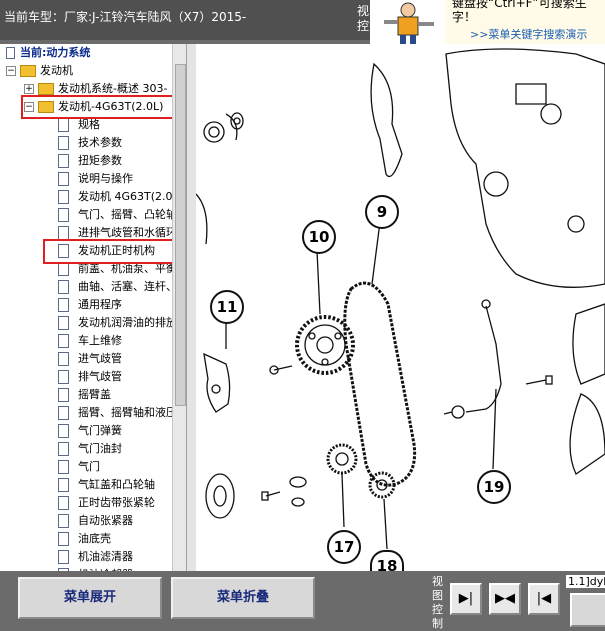 The height and width of the screenshot is (631, 605). What do you see at coordinates (105, 178) in the screenshot?
I see `tree-leaf-label: 说明与操作` at bounding box center [105, 178].